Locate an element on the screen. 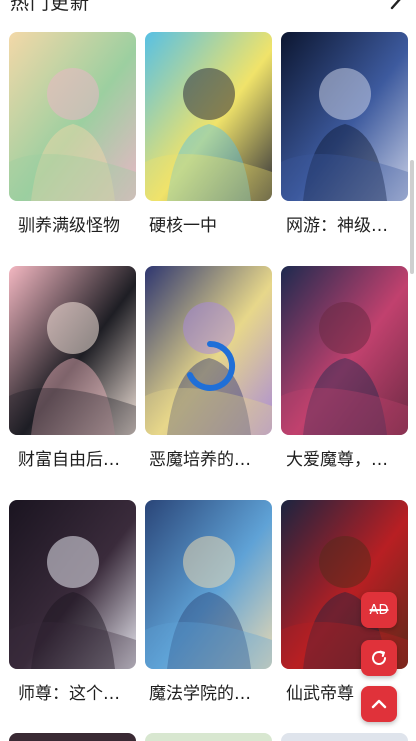 The height and width of the screenshot is (741, 416). ad-label: AD is located at coordinates (379, 610).